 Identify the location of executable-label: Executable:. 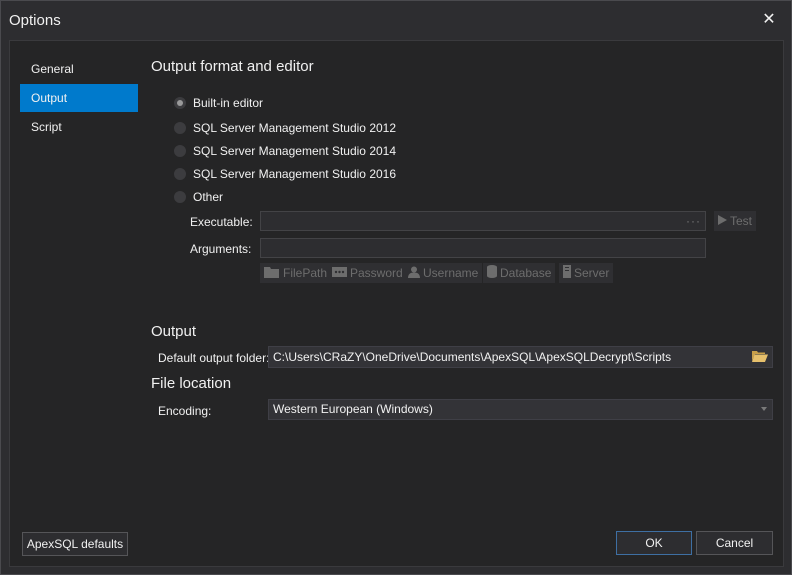
(221, 222).